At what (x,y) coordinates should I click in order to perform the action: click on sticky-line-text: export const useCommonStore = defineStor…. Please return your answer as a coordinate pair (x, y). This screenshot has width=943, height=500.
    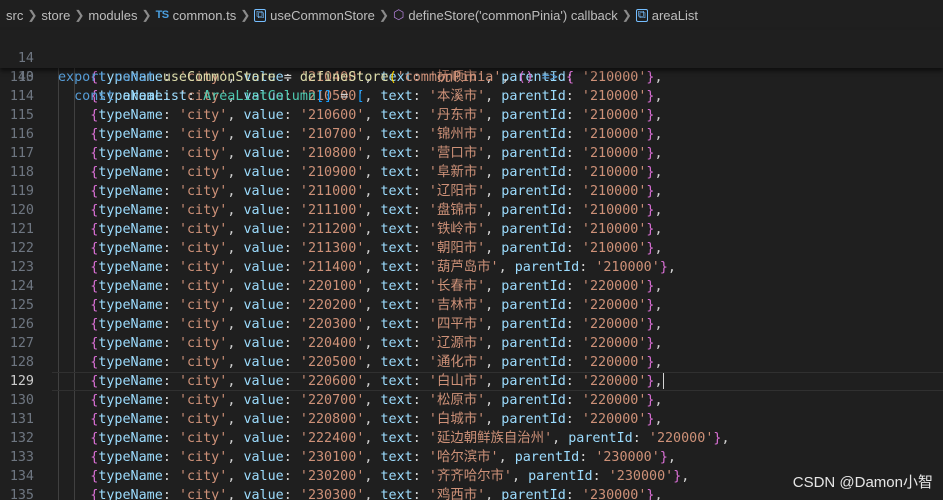
    Looking at the image, I should click on (316, 77).